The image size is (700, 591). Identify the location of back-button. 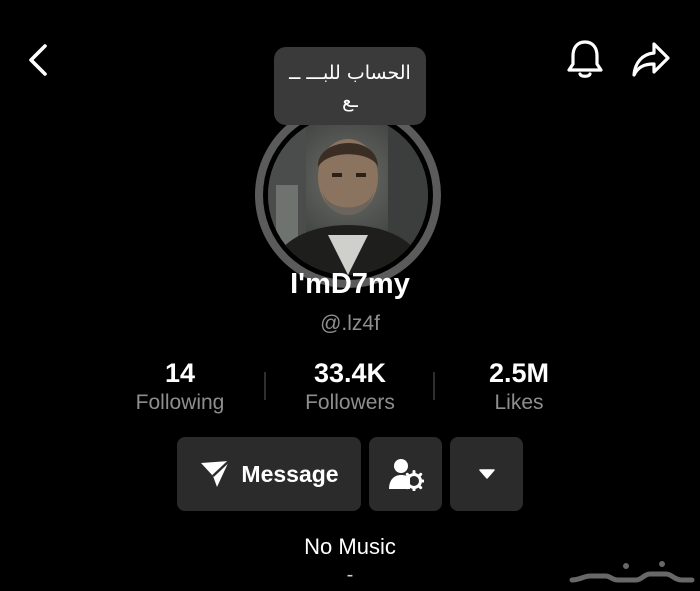
(38, 60).